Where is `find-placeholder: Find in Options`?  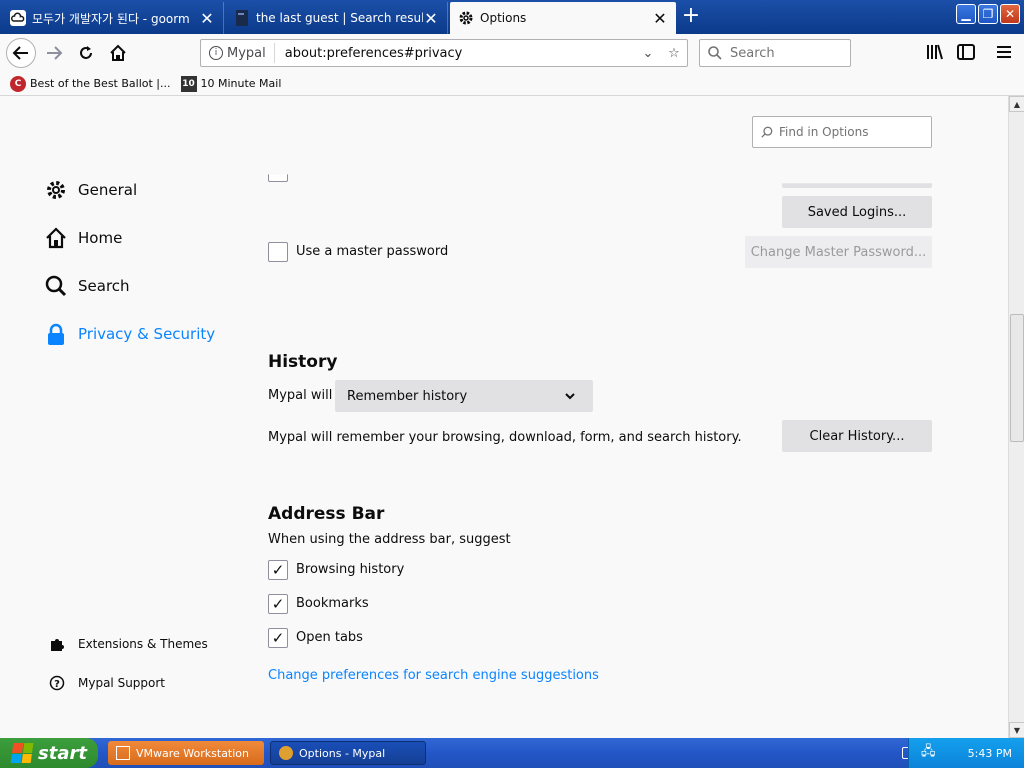
find-placeholder: Find in Options is located at coordinates (824, 132).